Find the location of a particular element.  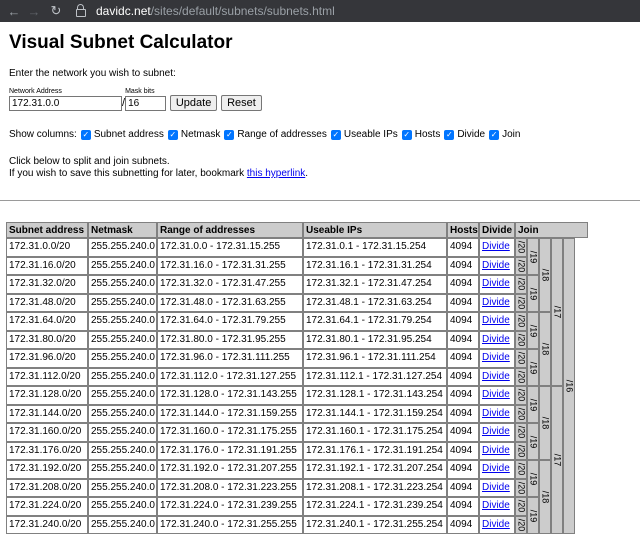

range-cell: 172.31.208.0 - 172.31.223.255 is located at coordinates (230, 487).